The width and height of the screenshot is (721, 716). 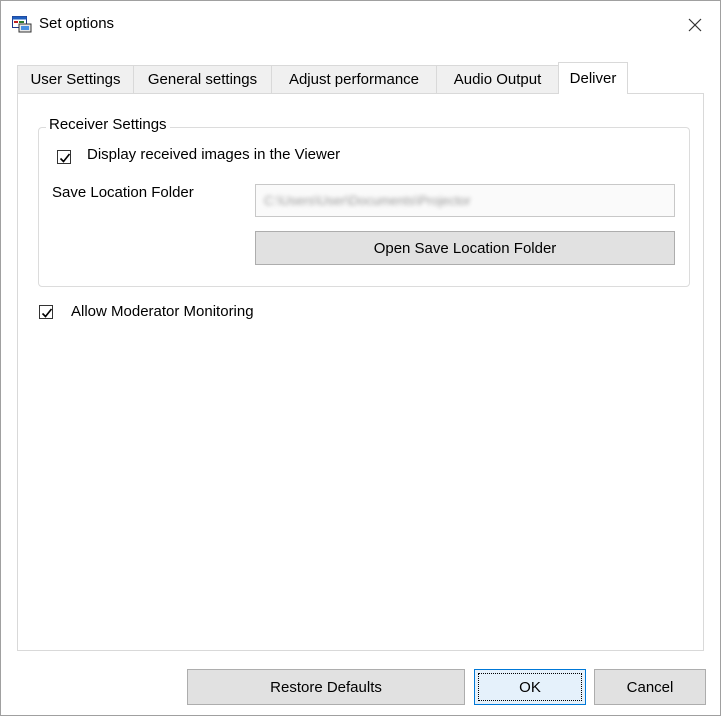 I want to click on tab-audio-output: Audio Output, so click(x=497, y=79).